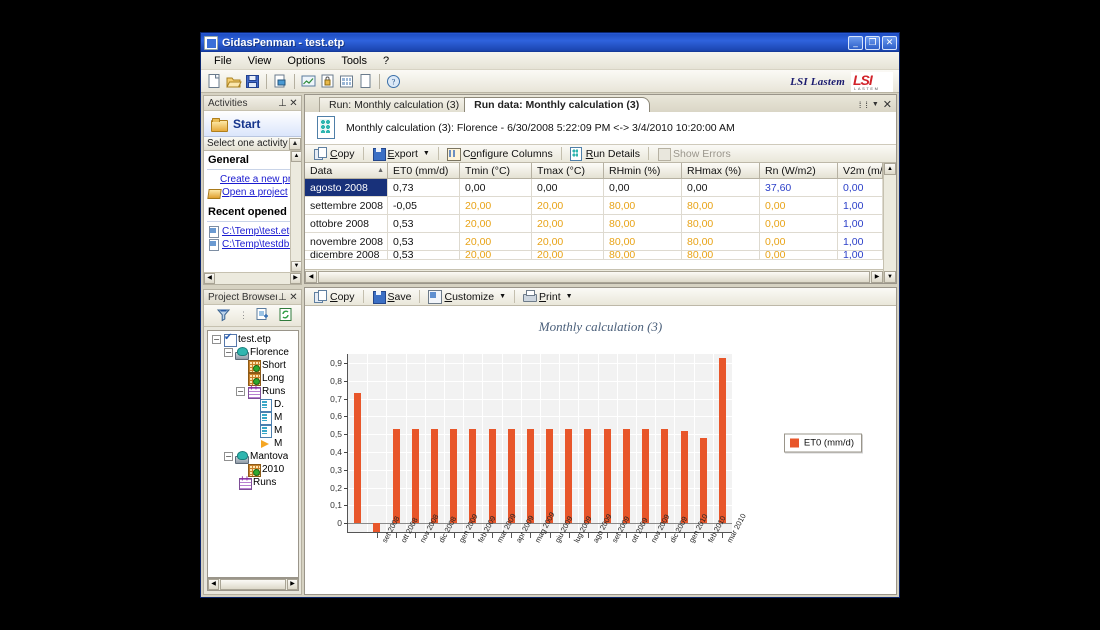  Describe the element at coordinates (855, 42) in the screenshot. I see `minimize-button: _` at that location.